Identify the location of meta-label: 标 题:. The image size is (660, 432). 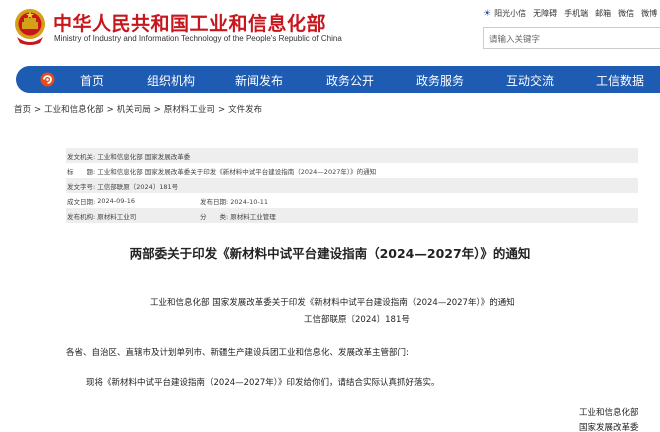
(81, 171).